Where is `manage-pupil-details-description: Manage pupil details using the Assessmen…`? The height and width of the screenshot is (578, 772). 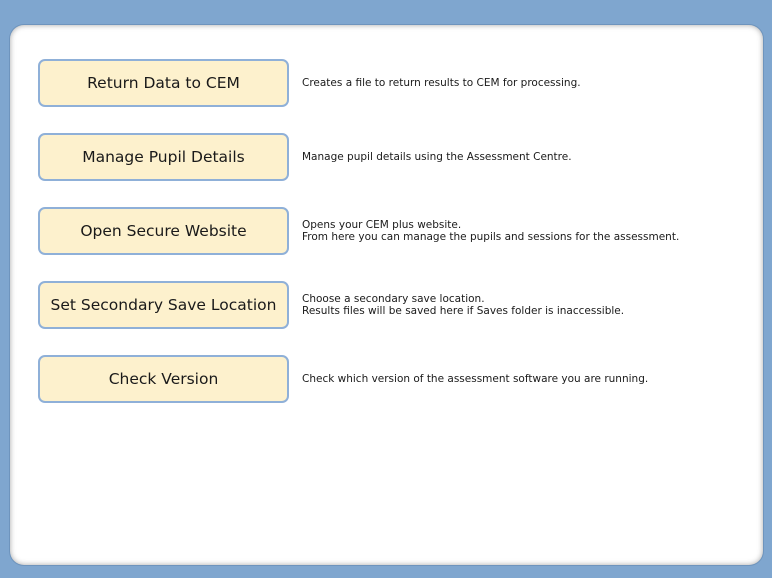 manage-pupil-details-description: Manage pupil details using the Assessmen… is located at coordinates (532, 157).